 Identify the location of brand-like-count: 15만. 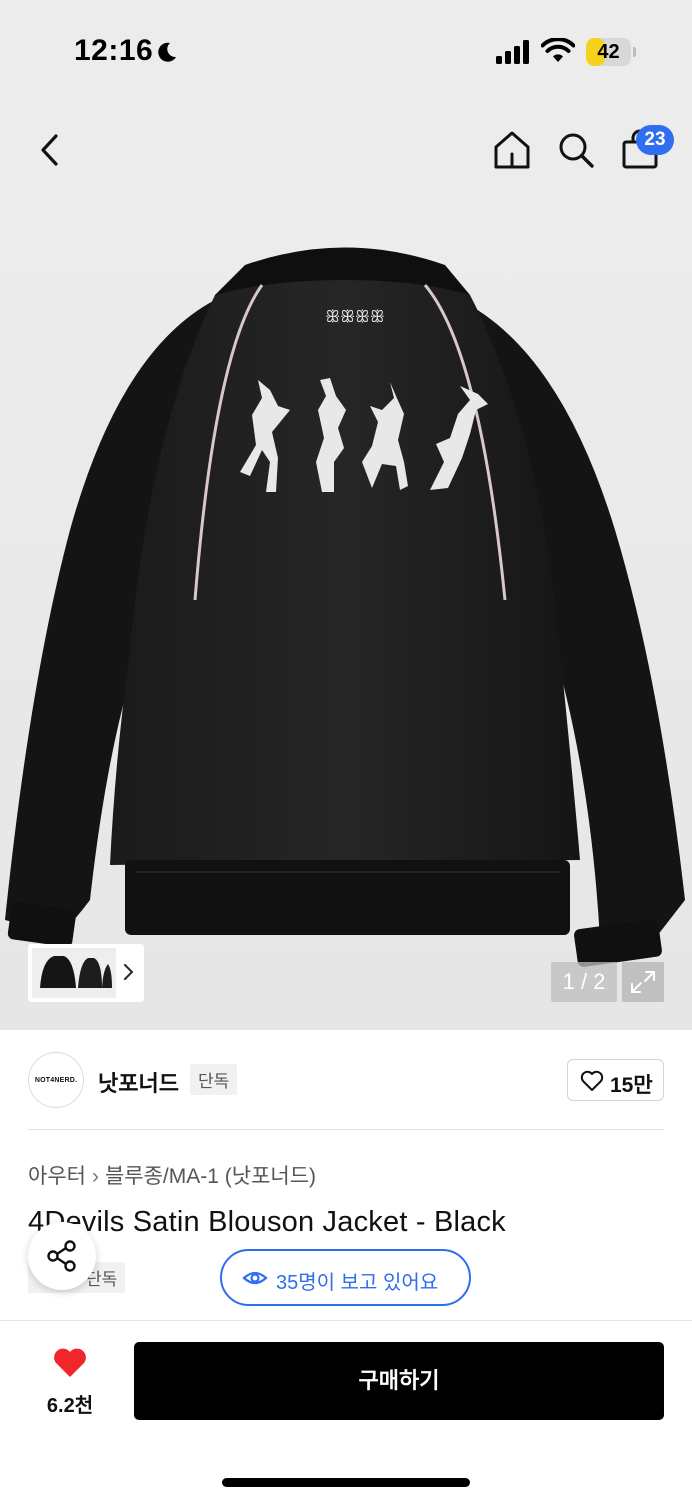
(631, 1085).